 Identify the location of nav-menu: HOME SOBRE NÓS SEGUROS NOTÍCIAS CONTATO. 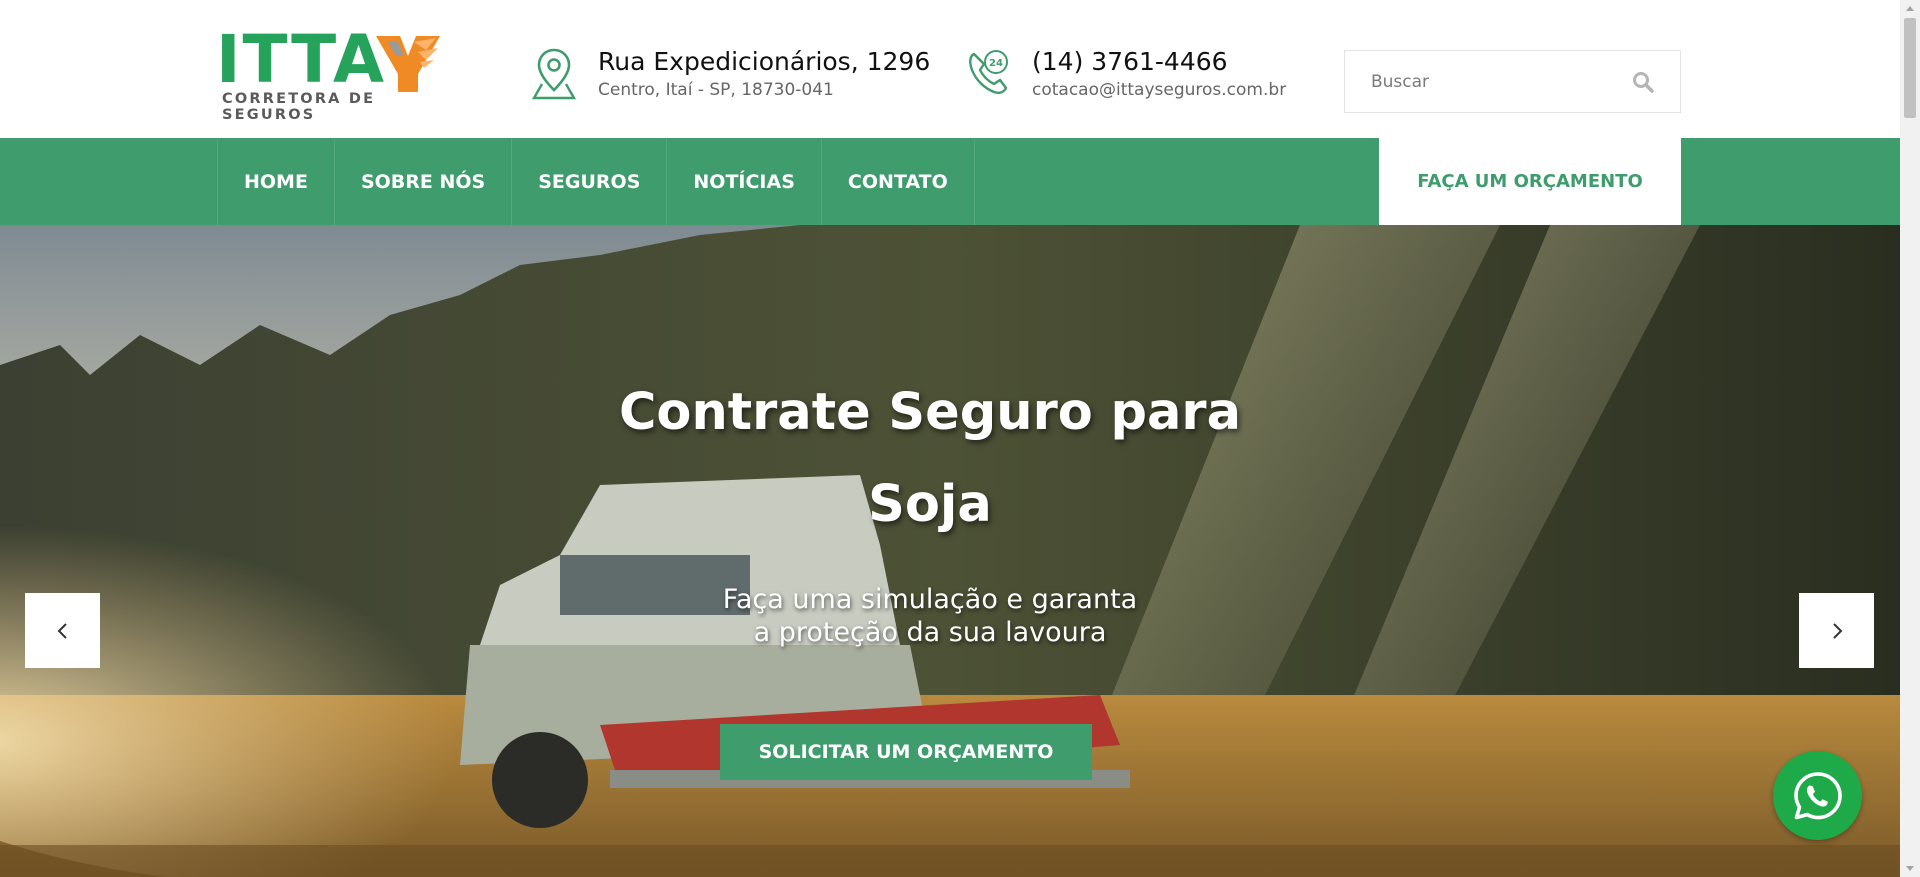
(596, 181).